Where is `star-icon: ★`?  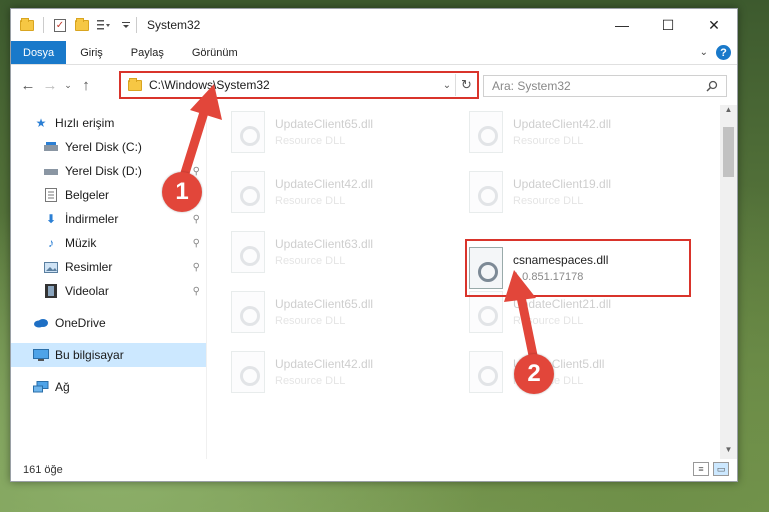
star-icon: ★ is located at coordinates (41, 123).